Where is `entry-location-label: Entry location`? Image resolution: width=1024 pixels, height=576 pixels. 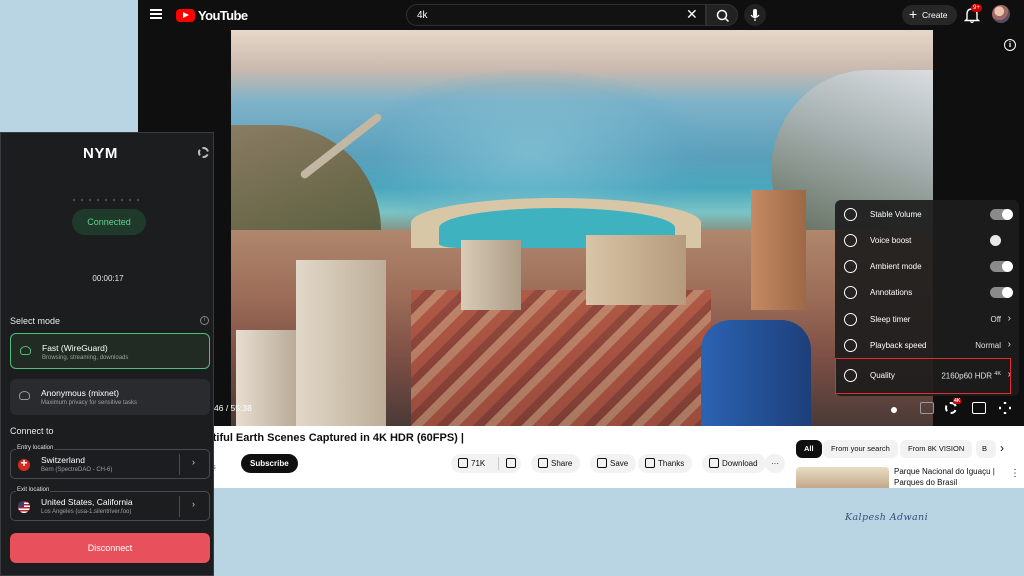 entry-location-label: Entry location is located at coordinates (35, 448).